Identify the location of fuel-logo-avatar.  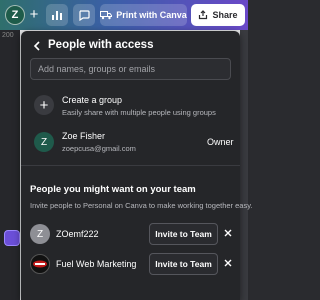
(40, 264).